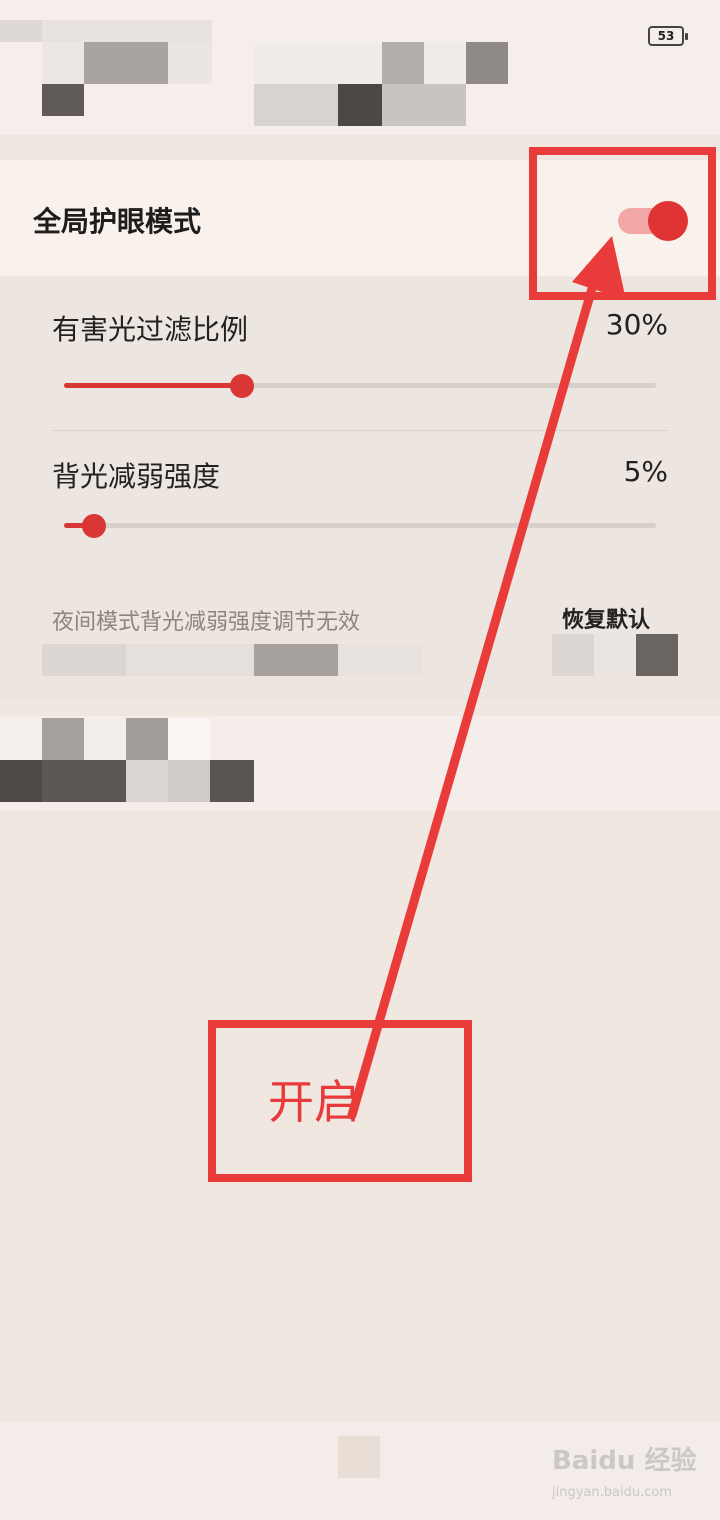  I want to click on status-bar: 53, so click(360, 67).